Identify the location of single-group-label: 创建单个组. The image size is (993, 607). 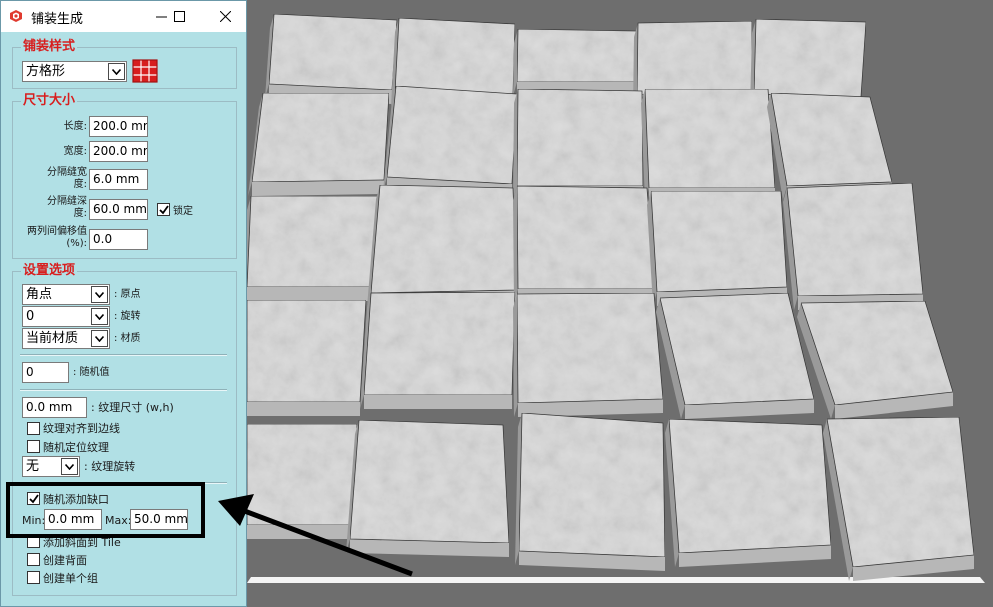
(70, 578).